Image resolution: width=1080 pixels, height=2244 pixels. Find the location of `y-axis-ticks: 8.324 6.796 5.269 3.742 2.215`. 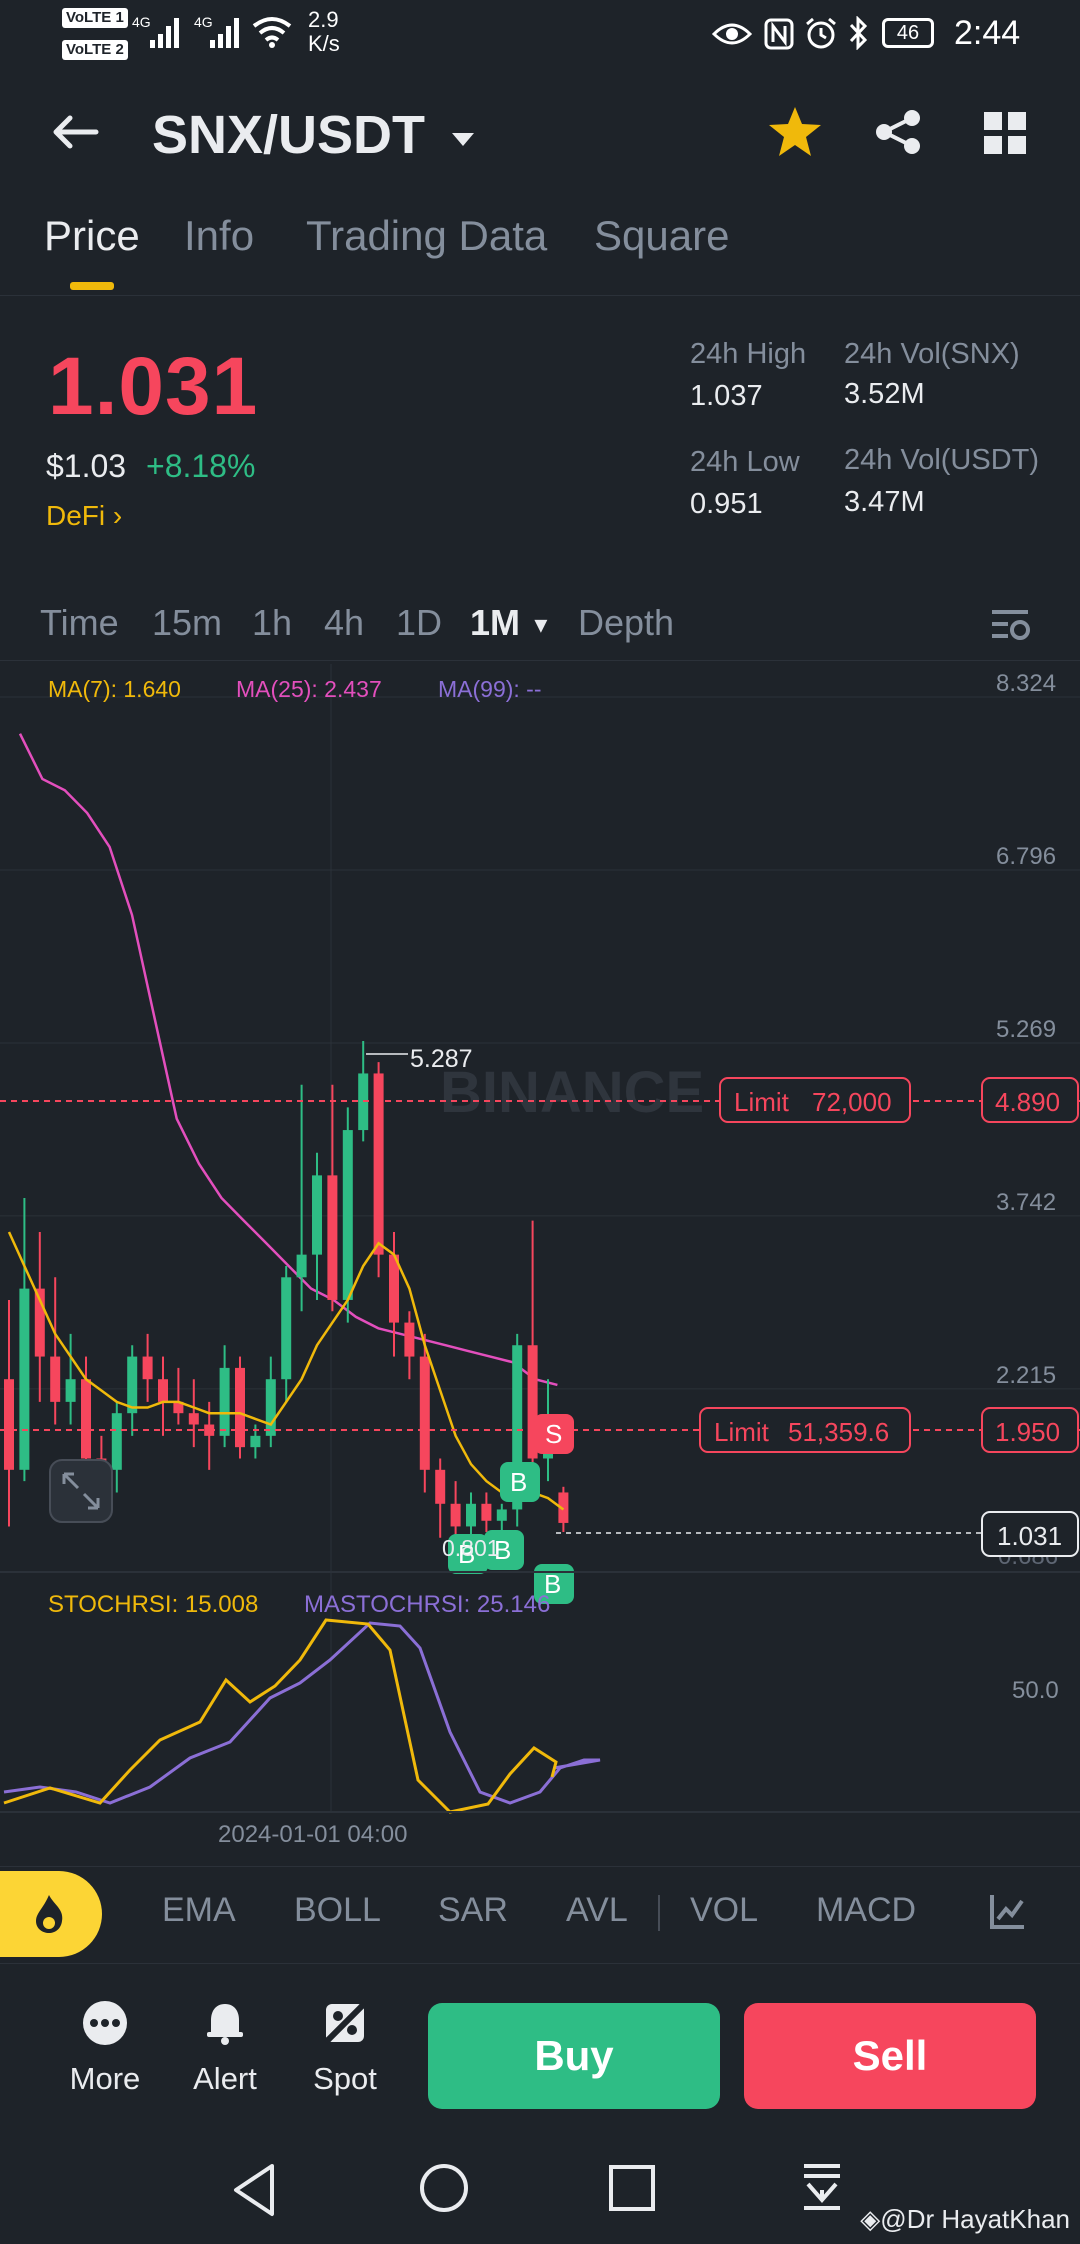

y-axis-ticks: 8.324 6.796 5.269 3.742 2.215 is located at coordinates (1026, 1029).